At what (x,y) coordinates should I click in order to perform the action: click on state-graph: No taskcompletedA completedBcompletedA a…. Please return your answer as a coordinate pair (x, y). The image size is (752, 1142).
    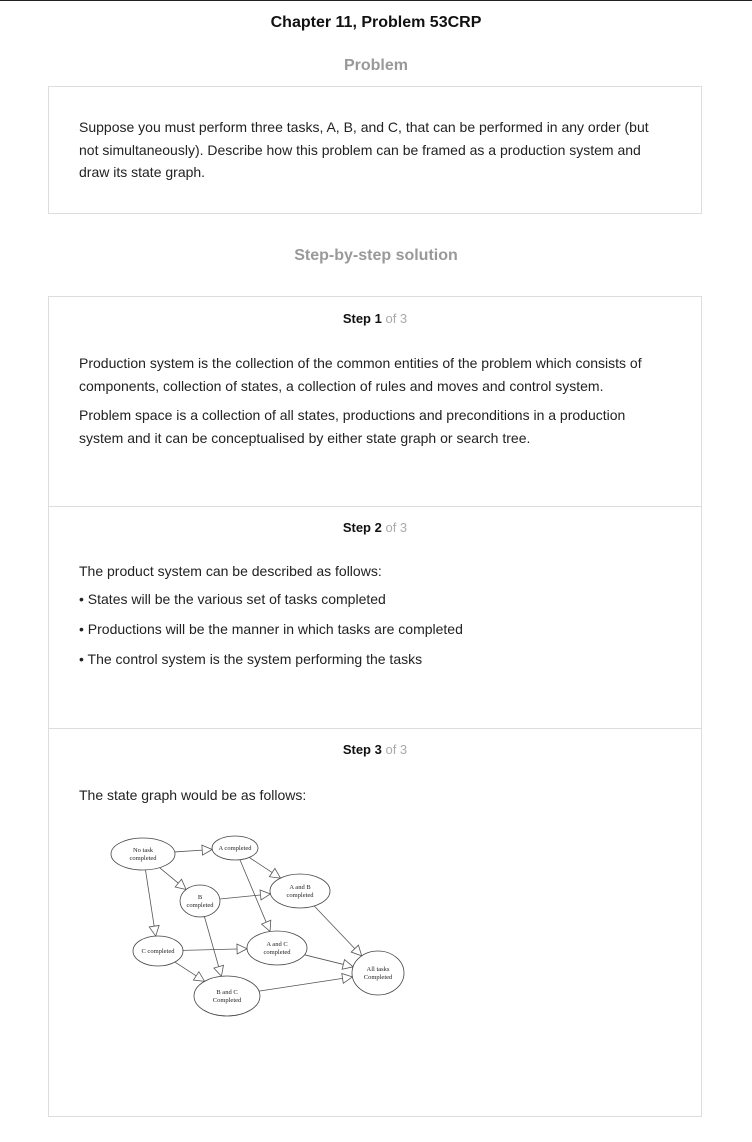
    Looking at the image, I should click on (257, 926).